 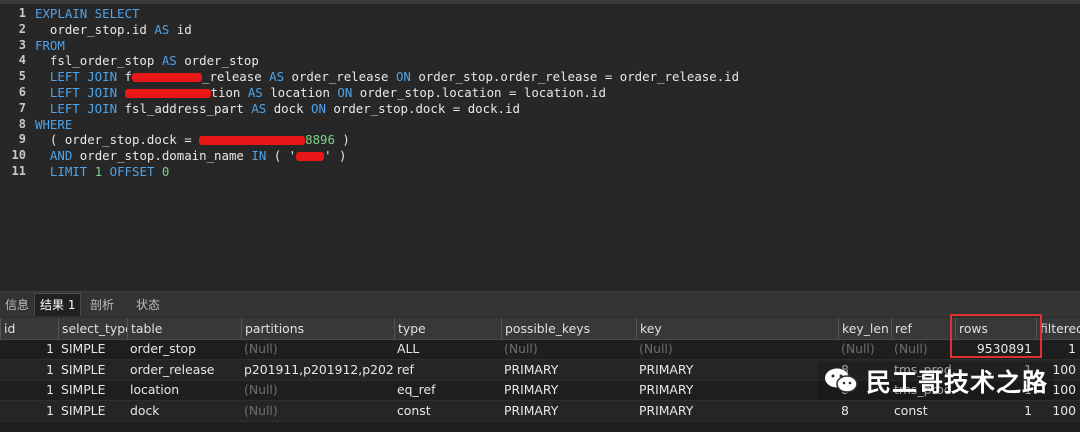 What do you see at coordinates (61, 156) in the screenshot?
I see `sql-keyword: AND` at bounding box center [61, 156].